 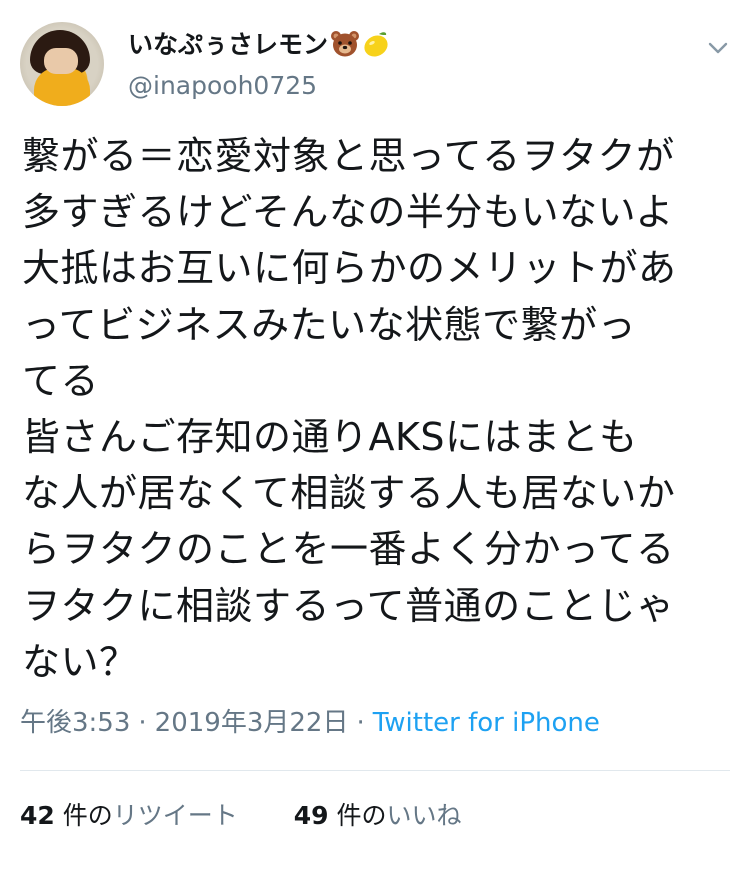 I want to click on divider, so click(x=375, y=770).